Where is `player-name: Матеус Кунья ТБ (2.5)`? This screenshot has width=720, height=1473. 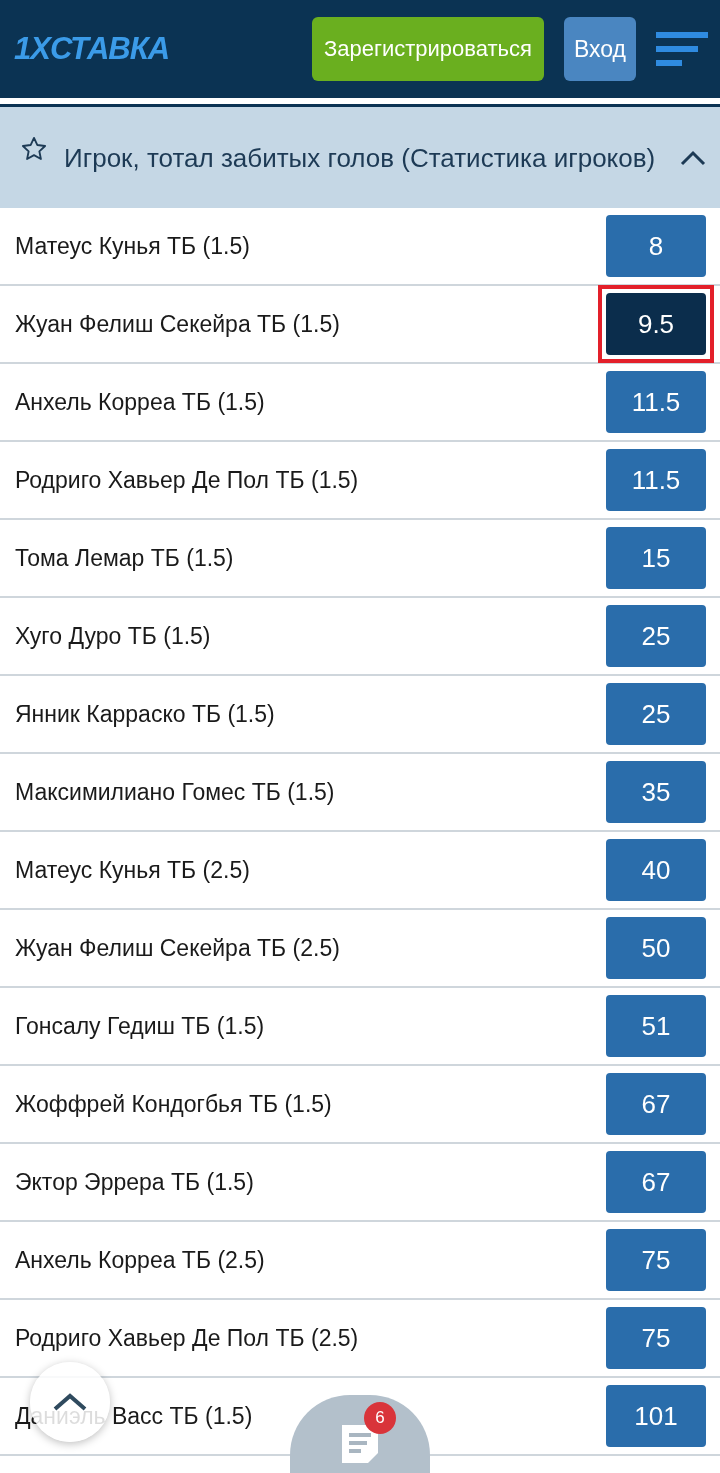
player-name: Матеус Кунья ТБ (2.5) is located at coordinates (132, 870).